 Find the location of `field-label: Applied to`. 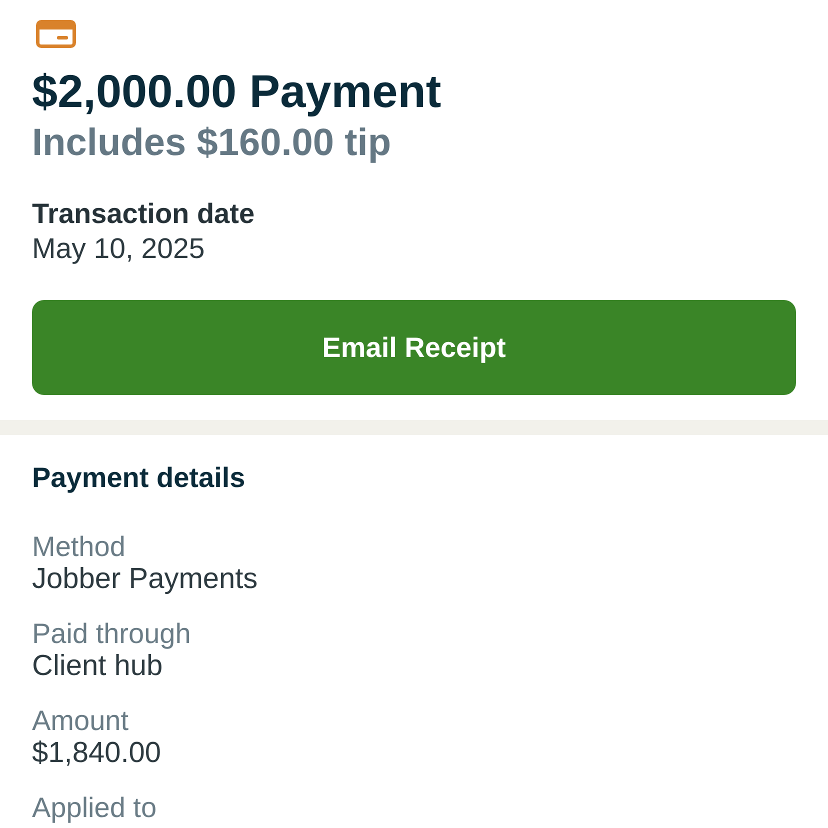

field-label: Applied to is located at coordinates (94, 807).